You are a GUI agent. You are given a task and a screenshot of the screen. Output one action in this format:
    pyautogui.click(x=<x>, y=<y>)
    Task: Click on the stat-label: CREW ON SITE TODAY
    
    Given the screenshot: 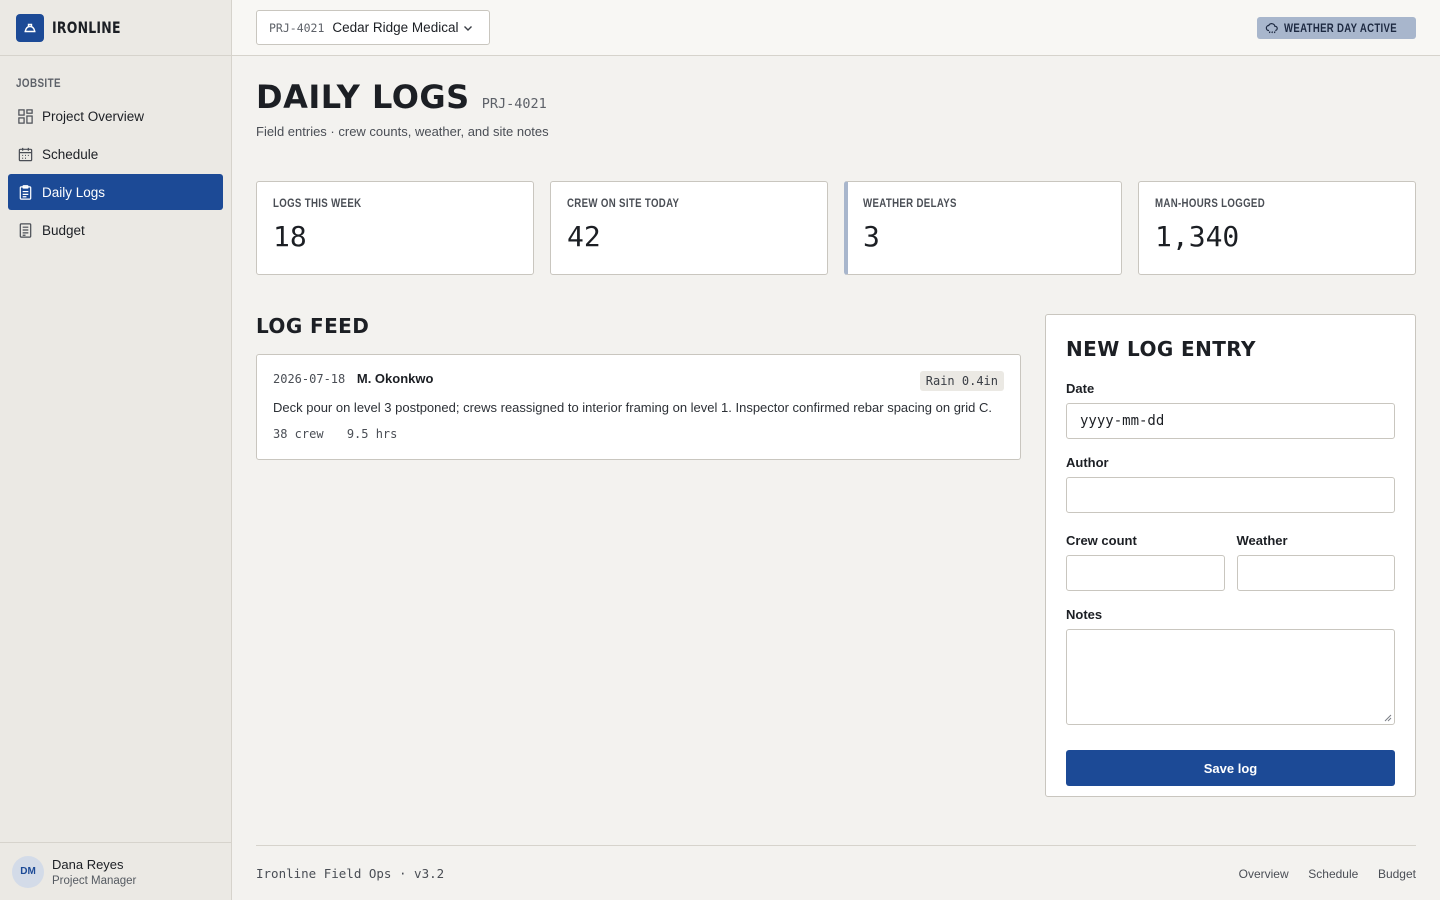 What is the action you would take?
    pyautogui.click(x=623, y=204)
    